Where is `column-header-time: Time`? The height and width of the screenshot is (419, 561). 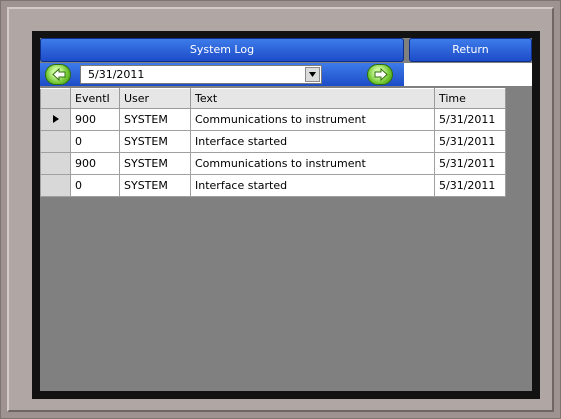
column-header-time: Time is located at coordinates (470, 98).